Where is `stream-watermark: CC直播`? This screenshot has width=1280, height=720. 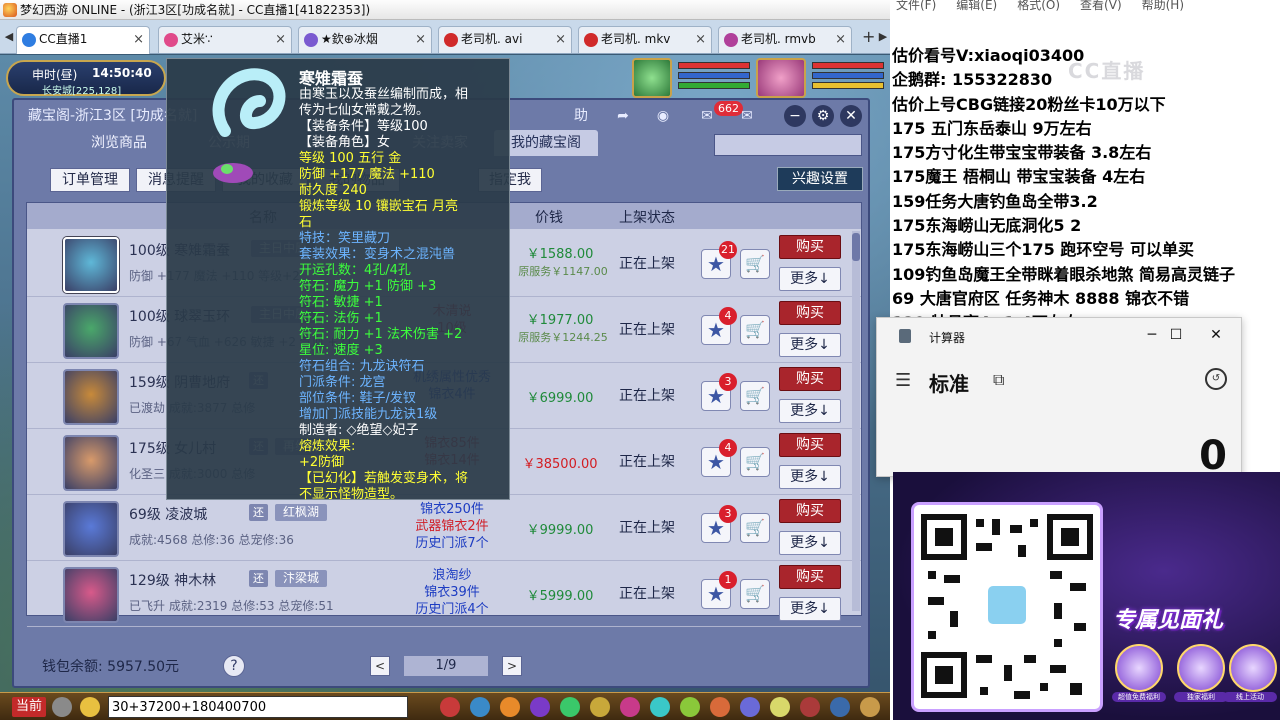 stream-watermark: CC直播 is located at coordinates (1107, 71).